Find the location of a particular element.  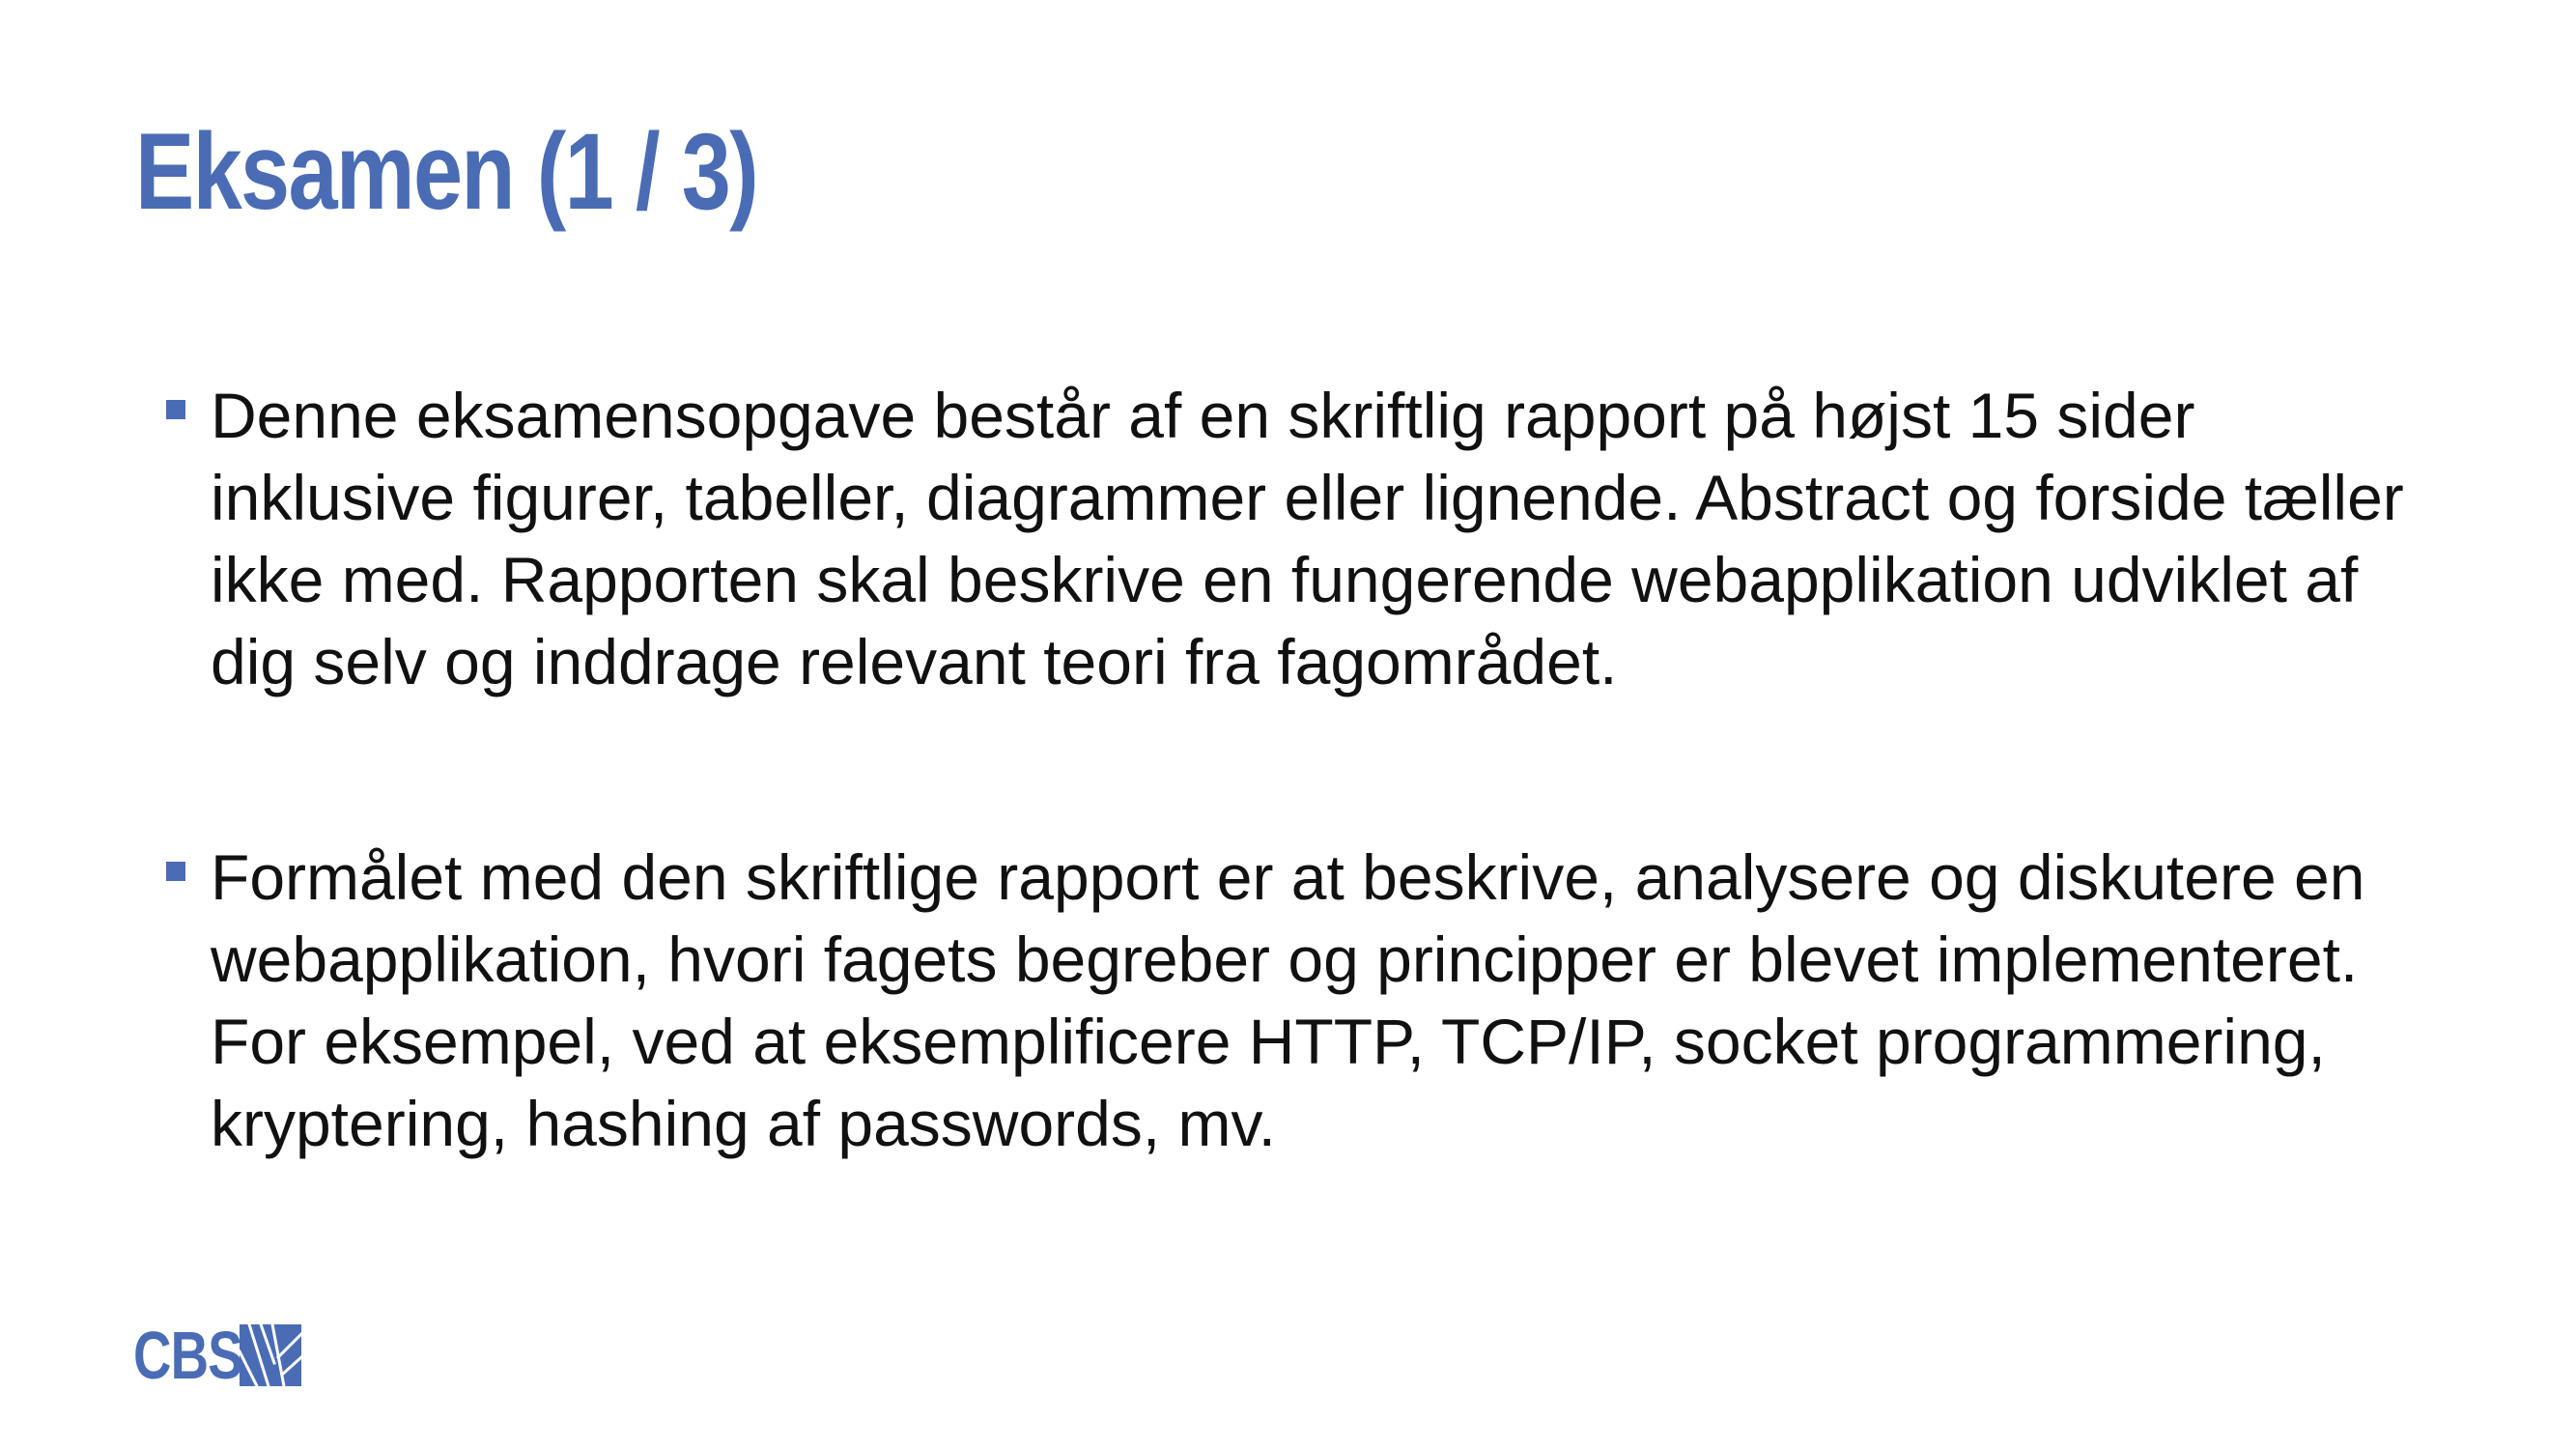

cbs-logo: CBS is located at coordinates (217, 1355).